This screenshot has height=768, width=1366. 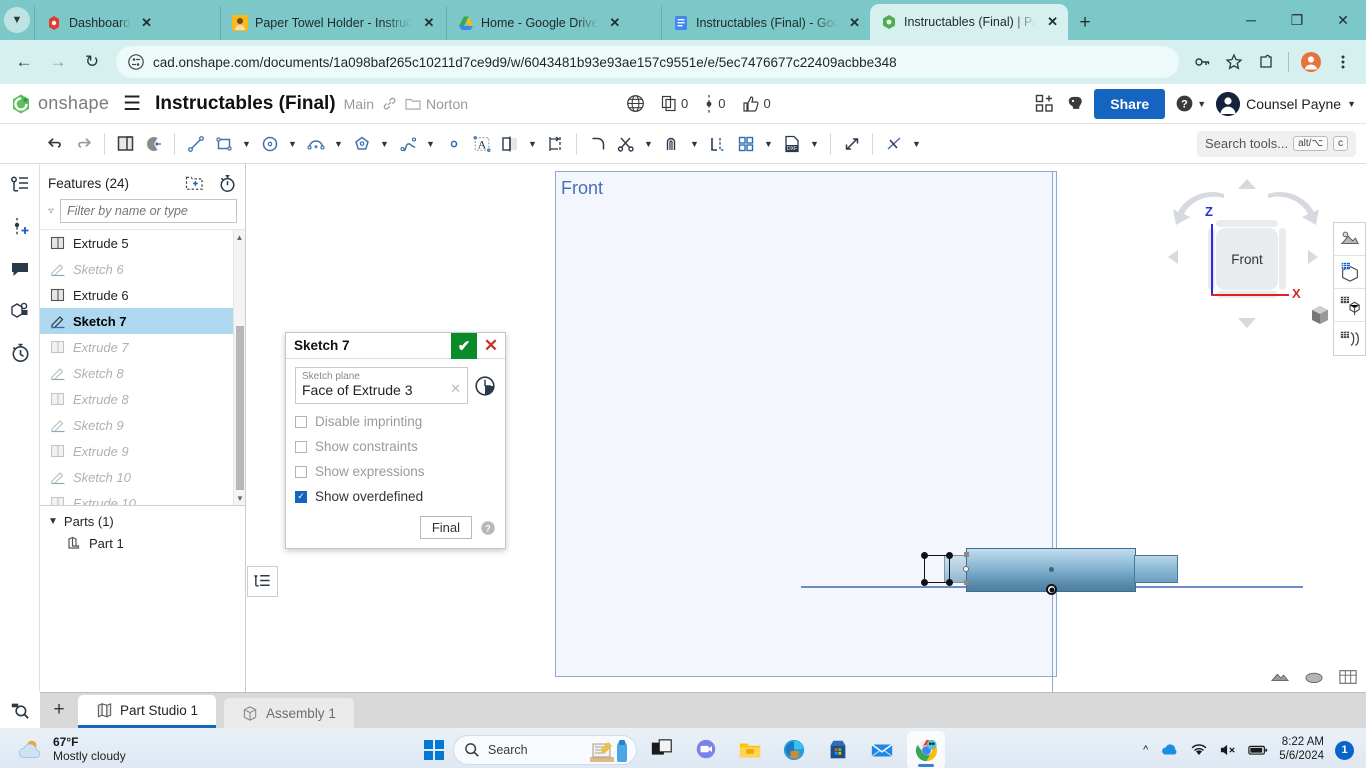 What do you see at coordinates (148, 211) in the screenshot?
I see `features-filter-input` at bounding box center [148, 211].